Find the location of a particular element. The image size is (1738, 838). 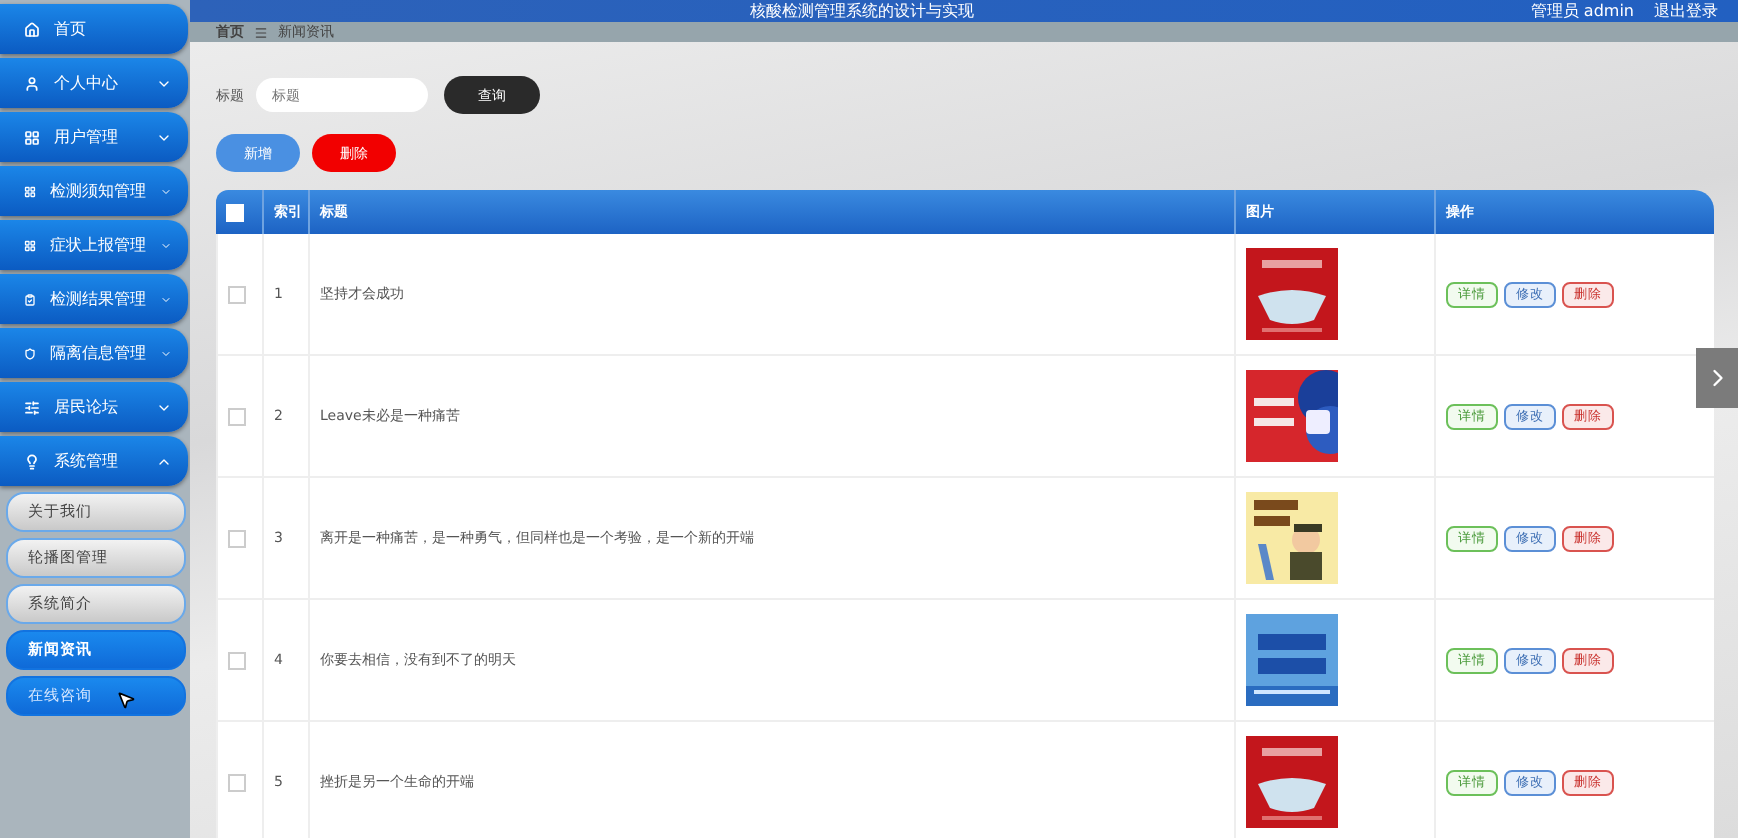

sidebar-item: 检测结果管理 is located at coordinates (94, 299).